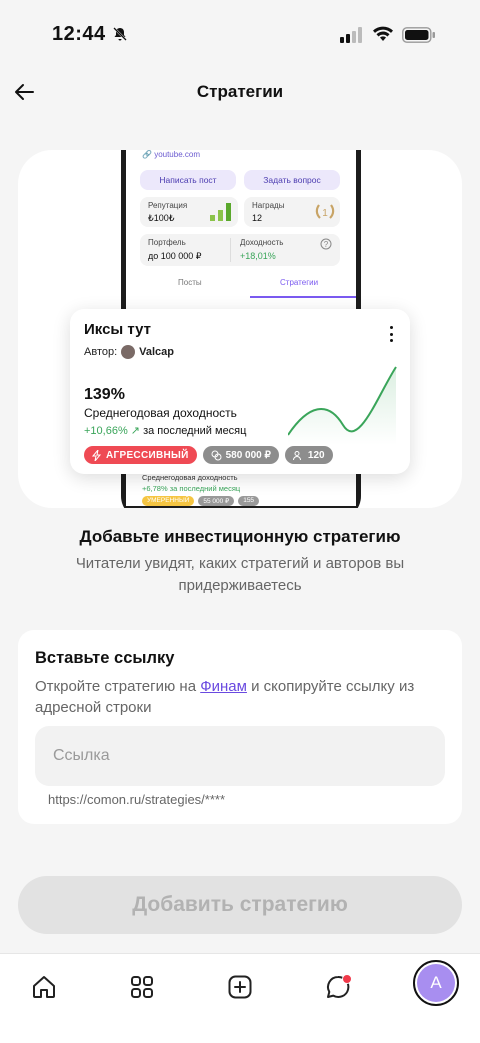 The width and height of the screenshot is (480, 1043). I want to click on strategy-yield: 139%, so click(104, 394).